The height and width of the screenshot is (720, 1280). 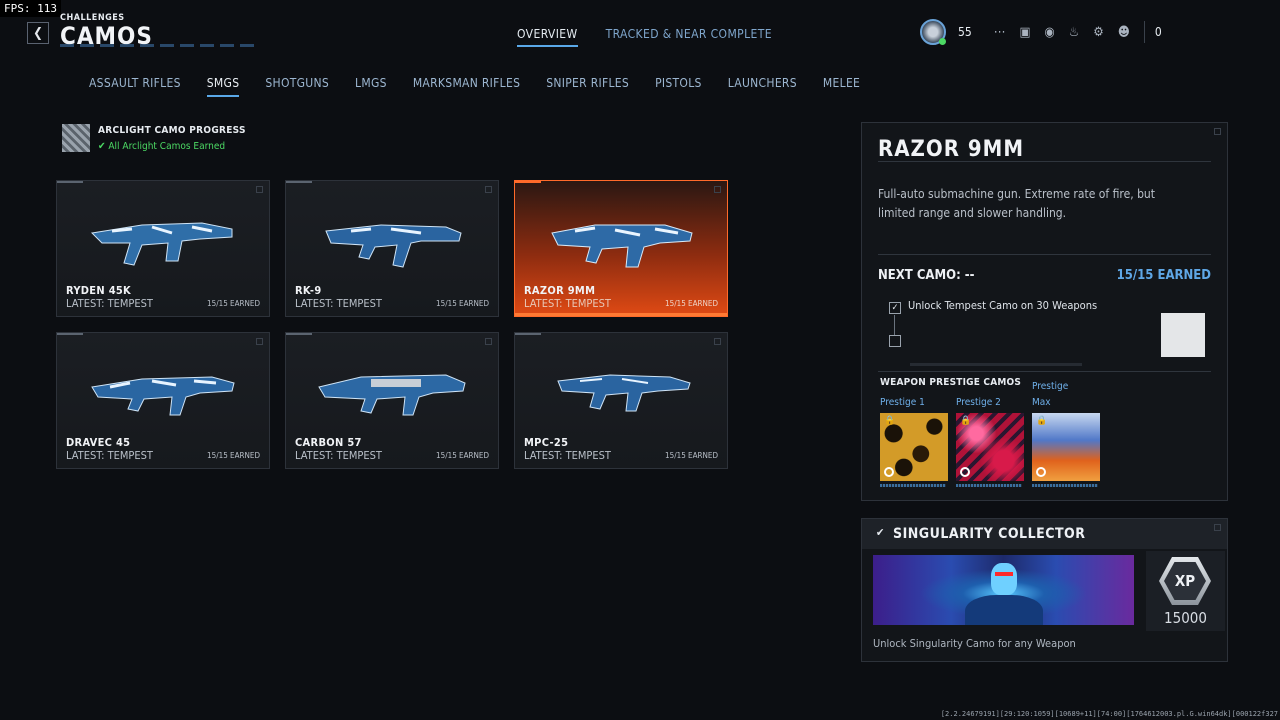 I want to click on challenge-checkbox, so click(x=895, y=341).